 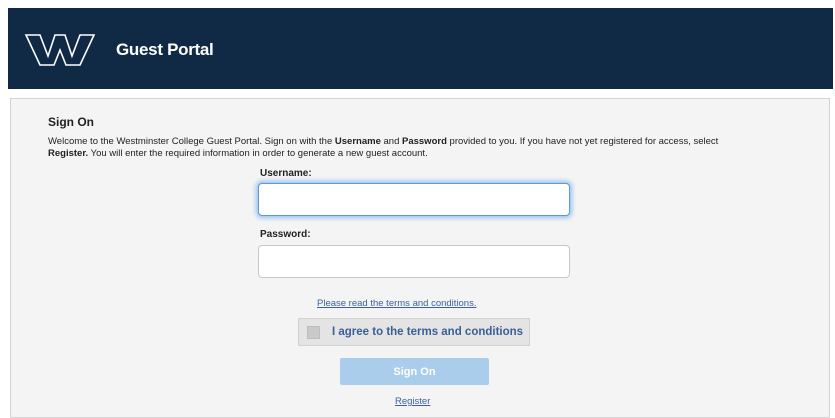 I want to click on username-label: Username:, so click(x=286, y=173).